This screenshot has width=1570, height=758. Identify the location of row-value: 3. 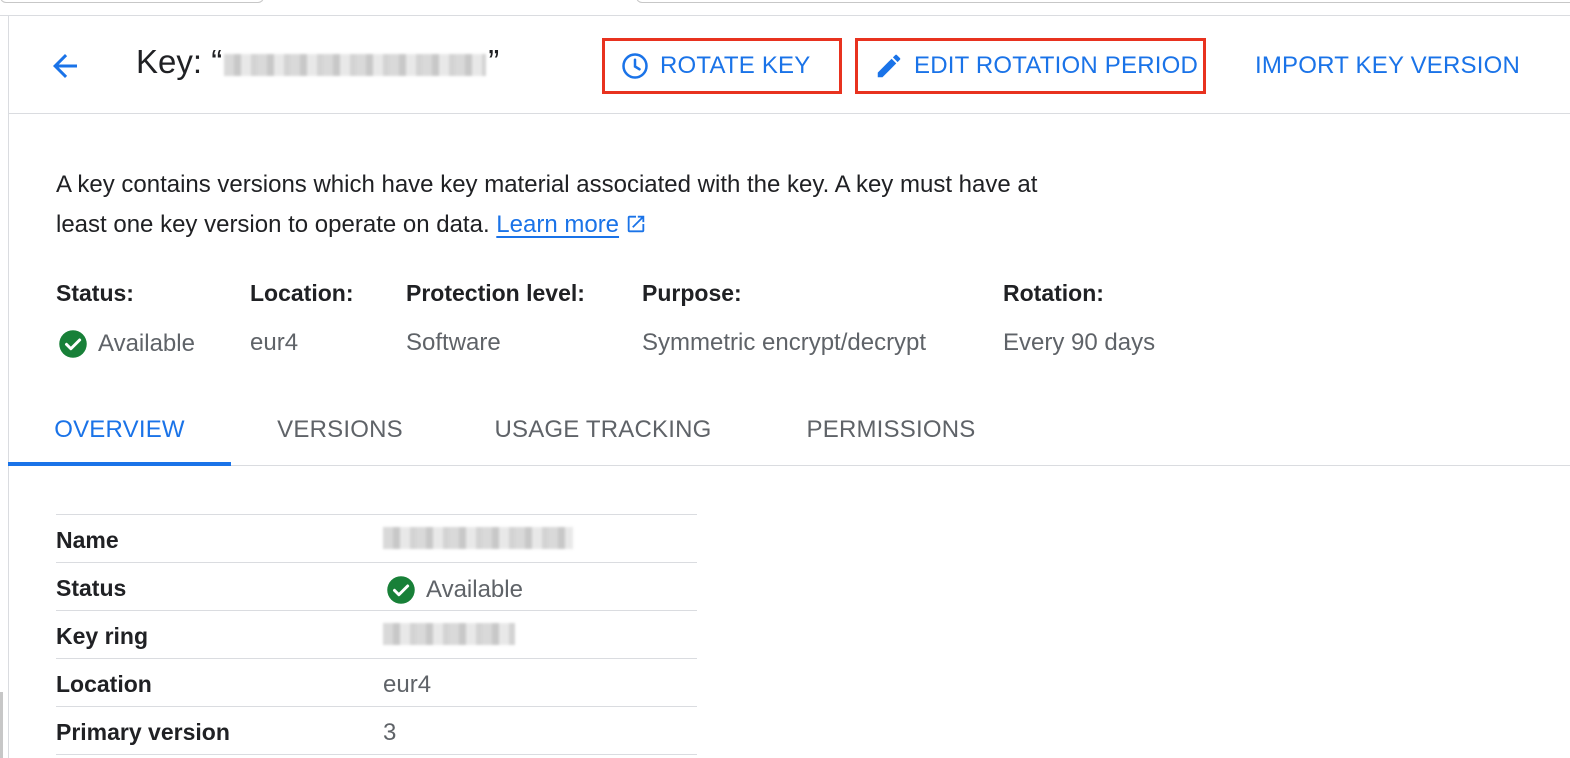
(390, 732).